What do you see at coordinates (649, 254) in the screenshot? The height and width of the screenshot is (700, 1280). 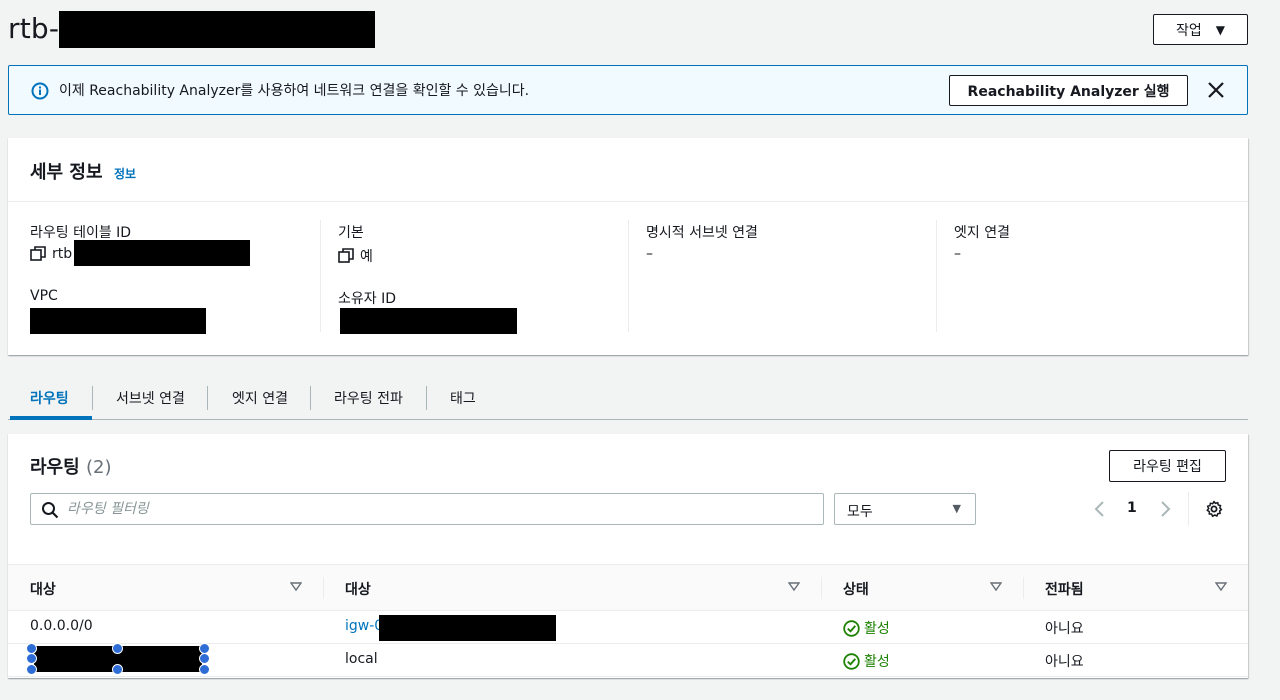 I see `explicit-subnet-value: –` at bounding box center [649, 254].